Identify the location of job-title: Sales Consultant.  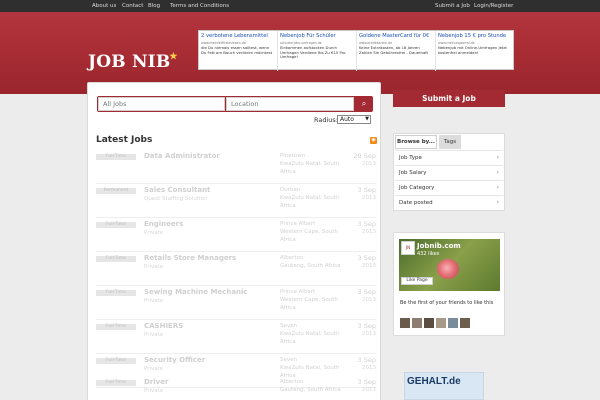
(177, 190).